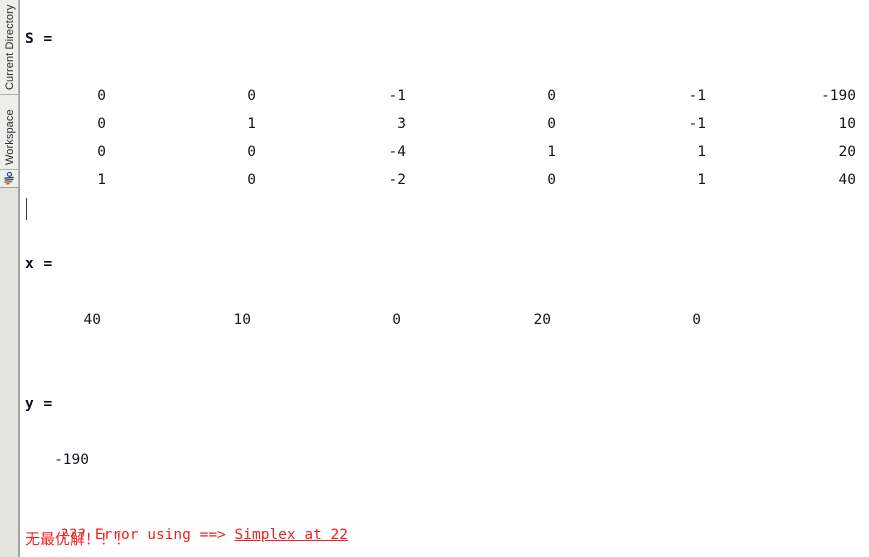  I want to click on variable-label-y: y =, so click(39, 404).